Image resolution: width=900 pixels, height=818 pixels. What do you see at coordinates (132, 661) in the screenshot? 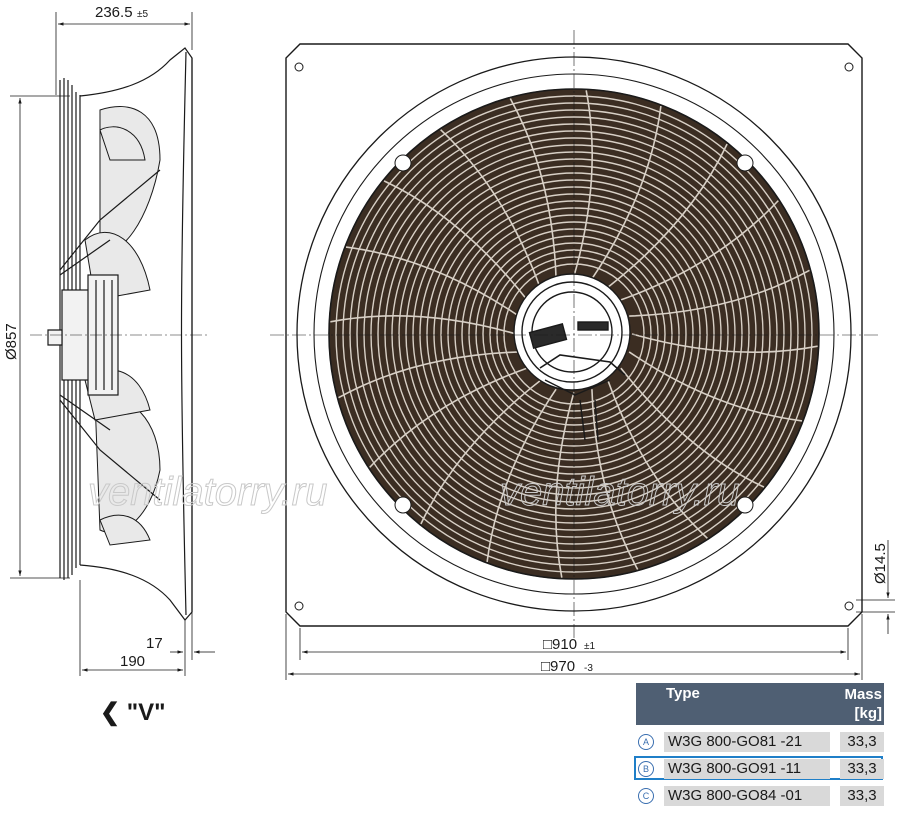
I see `dim-depth-b: 190` at bounding box center [132, 661].